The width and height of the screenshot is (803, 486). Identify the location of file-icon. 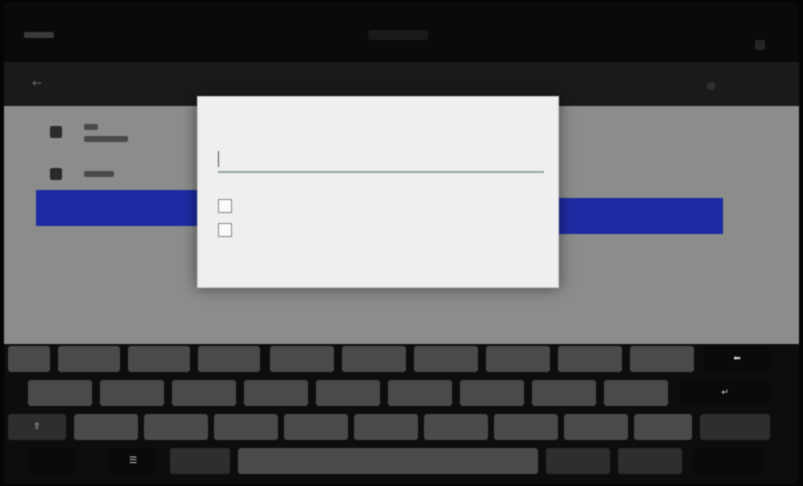
(56, 174).